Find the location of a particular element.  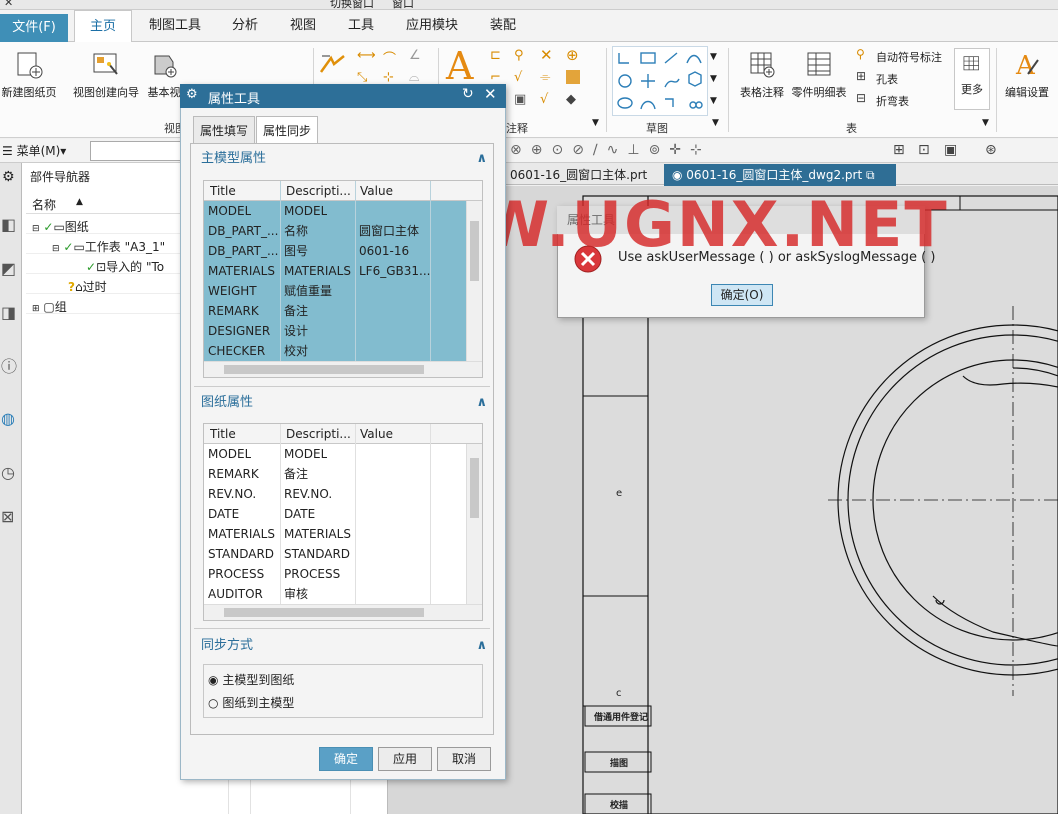

grid-row: REMARK 备注 is located at coordinates (335, 474).